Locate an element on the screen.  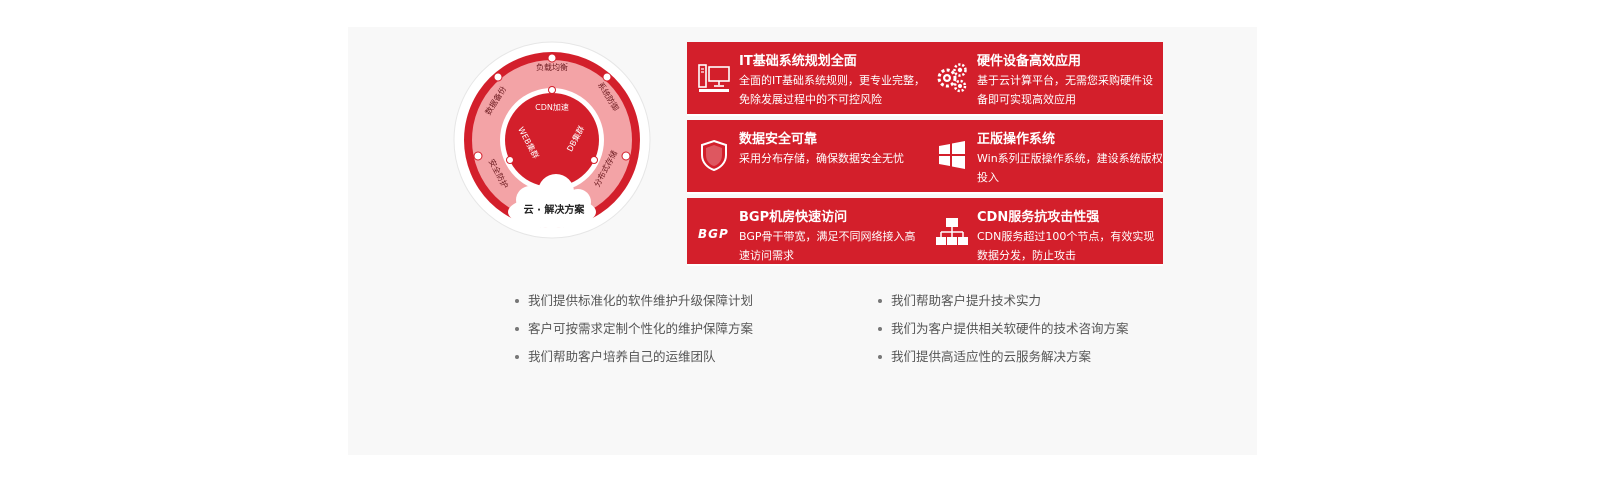
computer-icon is located at coordinates (714, 78).